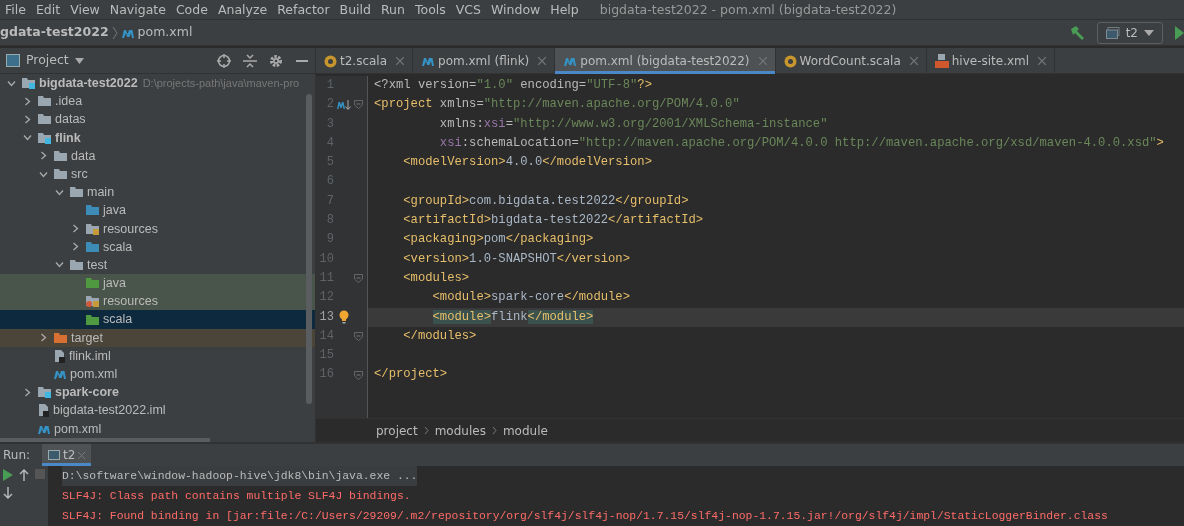 Image resolution: width=1184 pixels, height=526 pixels. What do you see at coordinates (468, 9) in the screenshot?
I see `menu-item: VCS` at bounding box center [468, 9].